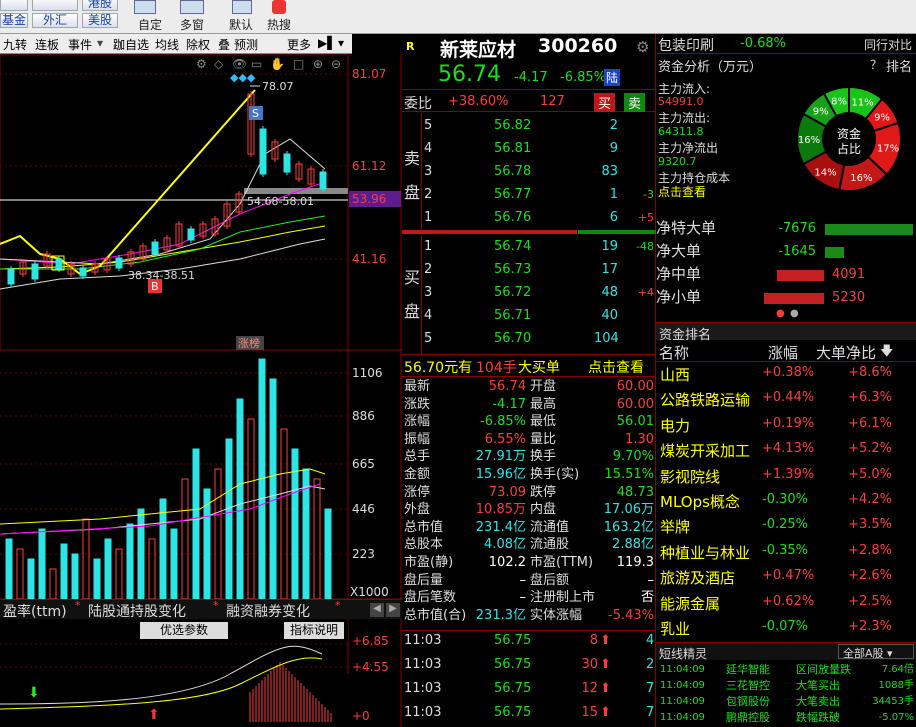 The height and width of the screenshot is (727, 916). I want to click on news-stock: 包钢股份, so click(748, 702).